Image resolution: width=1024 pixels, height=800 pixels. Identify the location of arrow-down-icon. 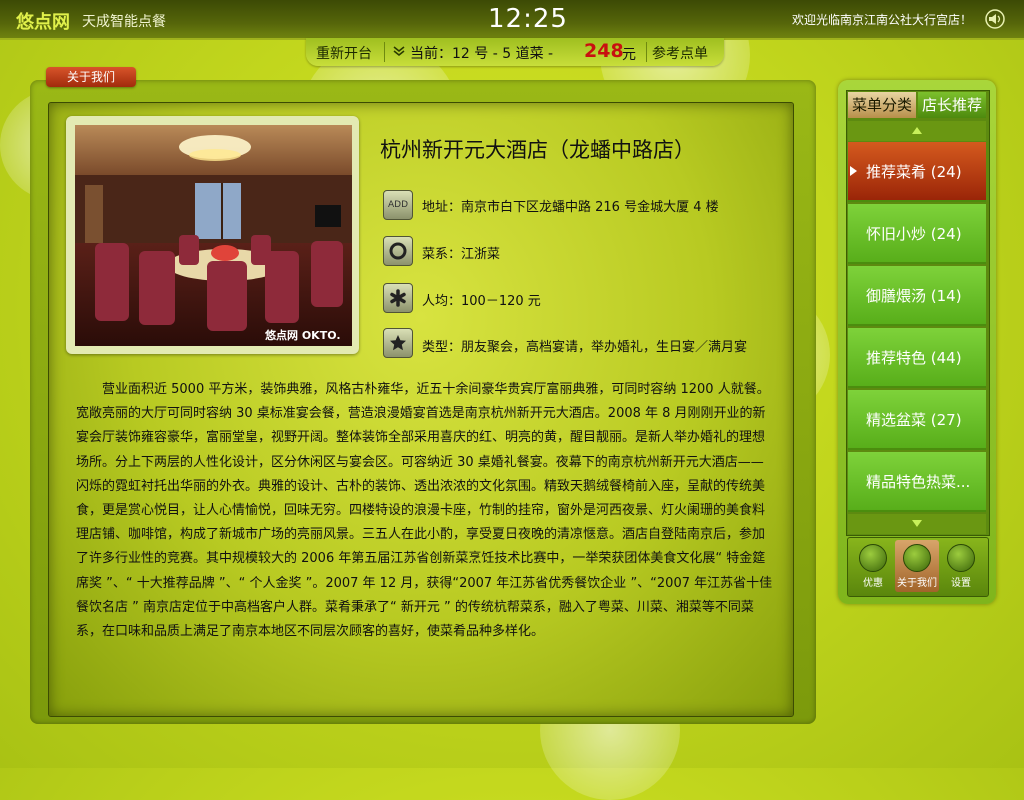
(917, 523).